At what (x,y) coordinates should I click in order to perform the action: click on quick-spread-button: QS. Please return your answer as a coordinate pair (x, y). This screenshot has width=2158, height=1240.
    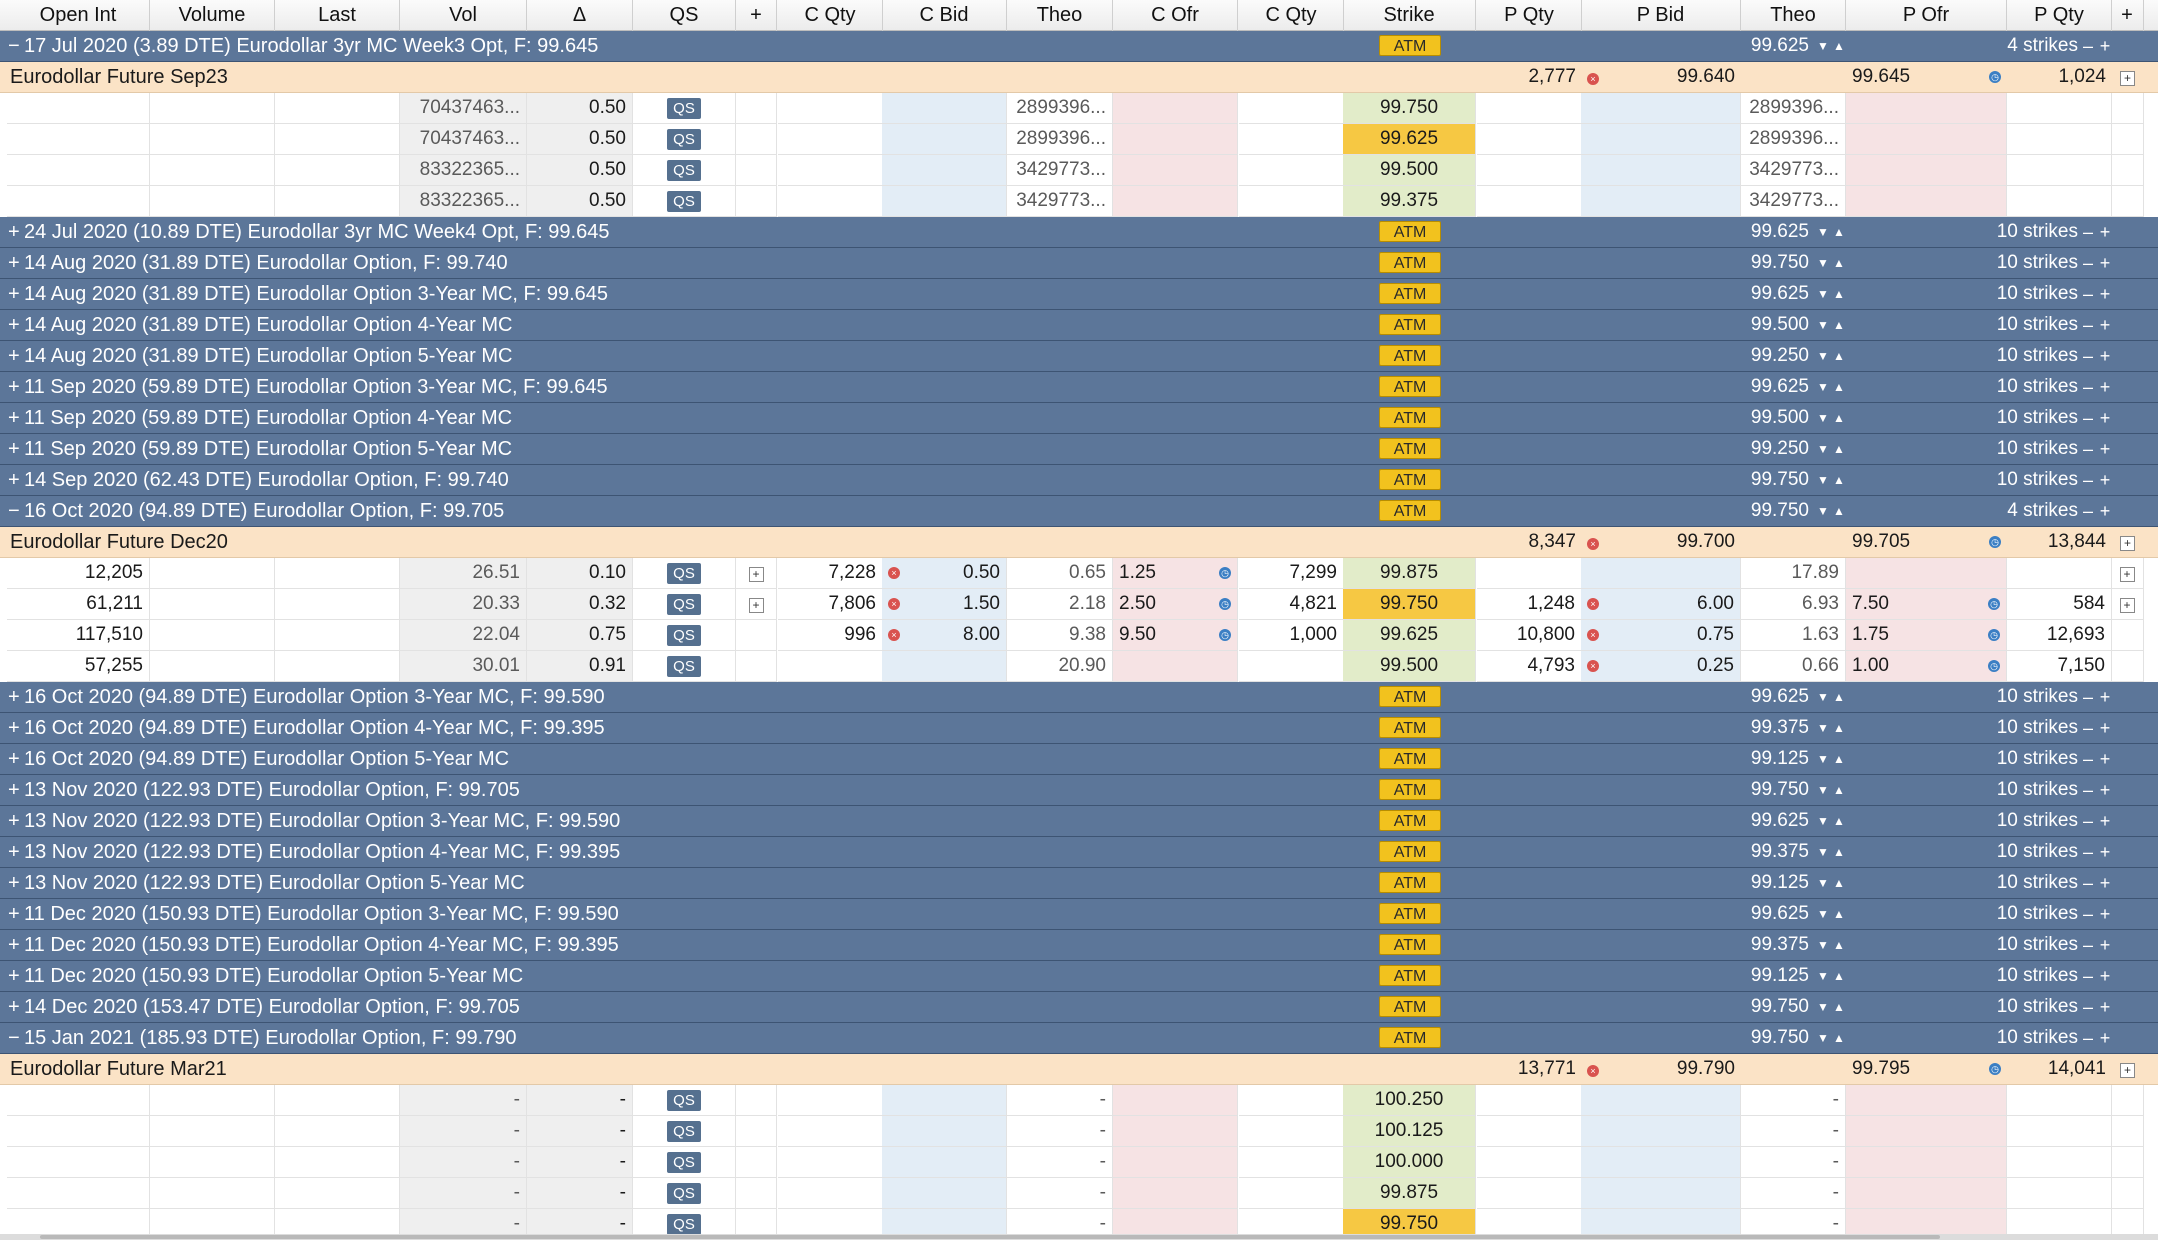
    Looking at the image, I should click on (684, 139).